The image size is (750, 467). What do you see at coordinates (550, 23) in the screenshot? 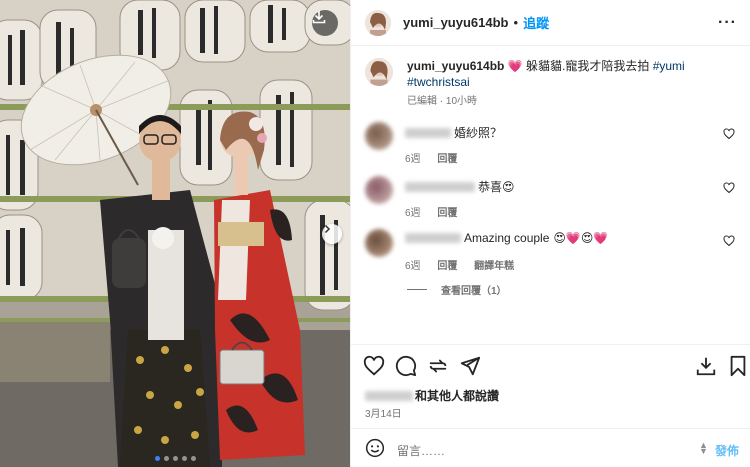
I see `post-header: yumi_yuyu614bb • 追蹤 ···` at bounding box center [550, 23].